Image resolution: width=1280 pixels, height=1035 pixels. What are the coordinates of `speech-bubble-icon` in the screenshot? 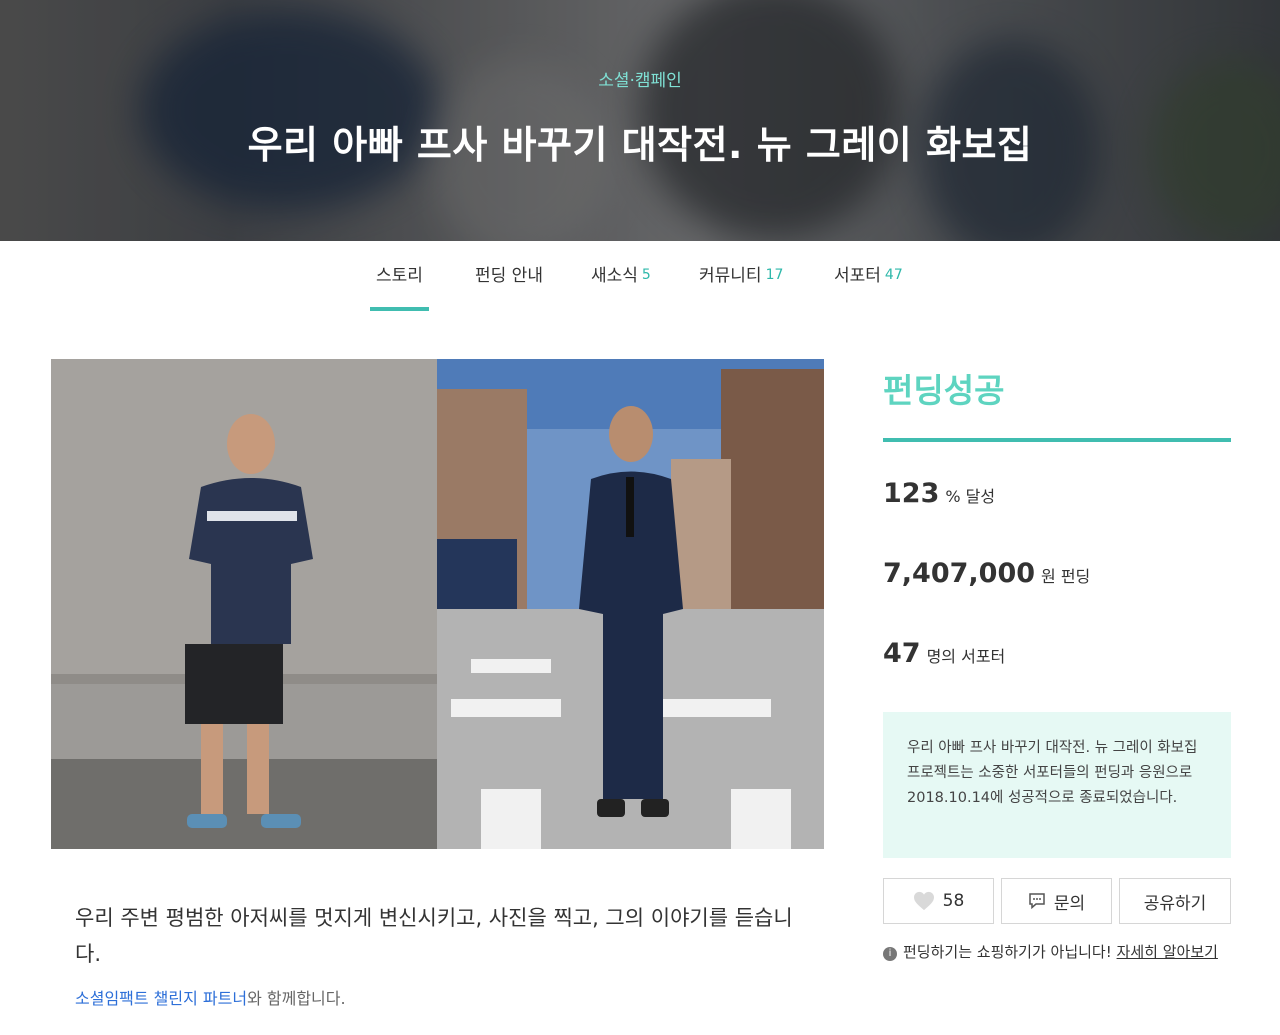 It's located at (1037, 901).